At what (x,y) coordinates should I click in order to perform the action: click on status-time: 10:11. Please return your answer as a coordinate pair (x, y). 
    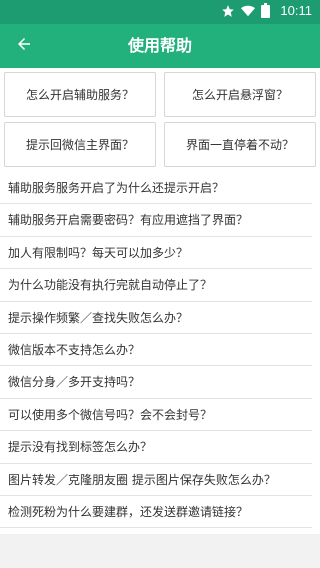
    Looking at the image, I should click on (296, 10).